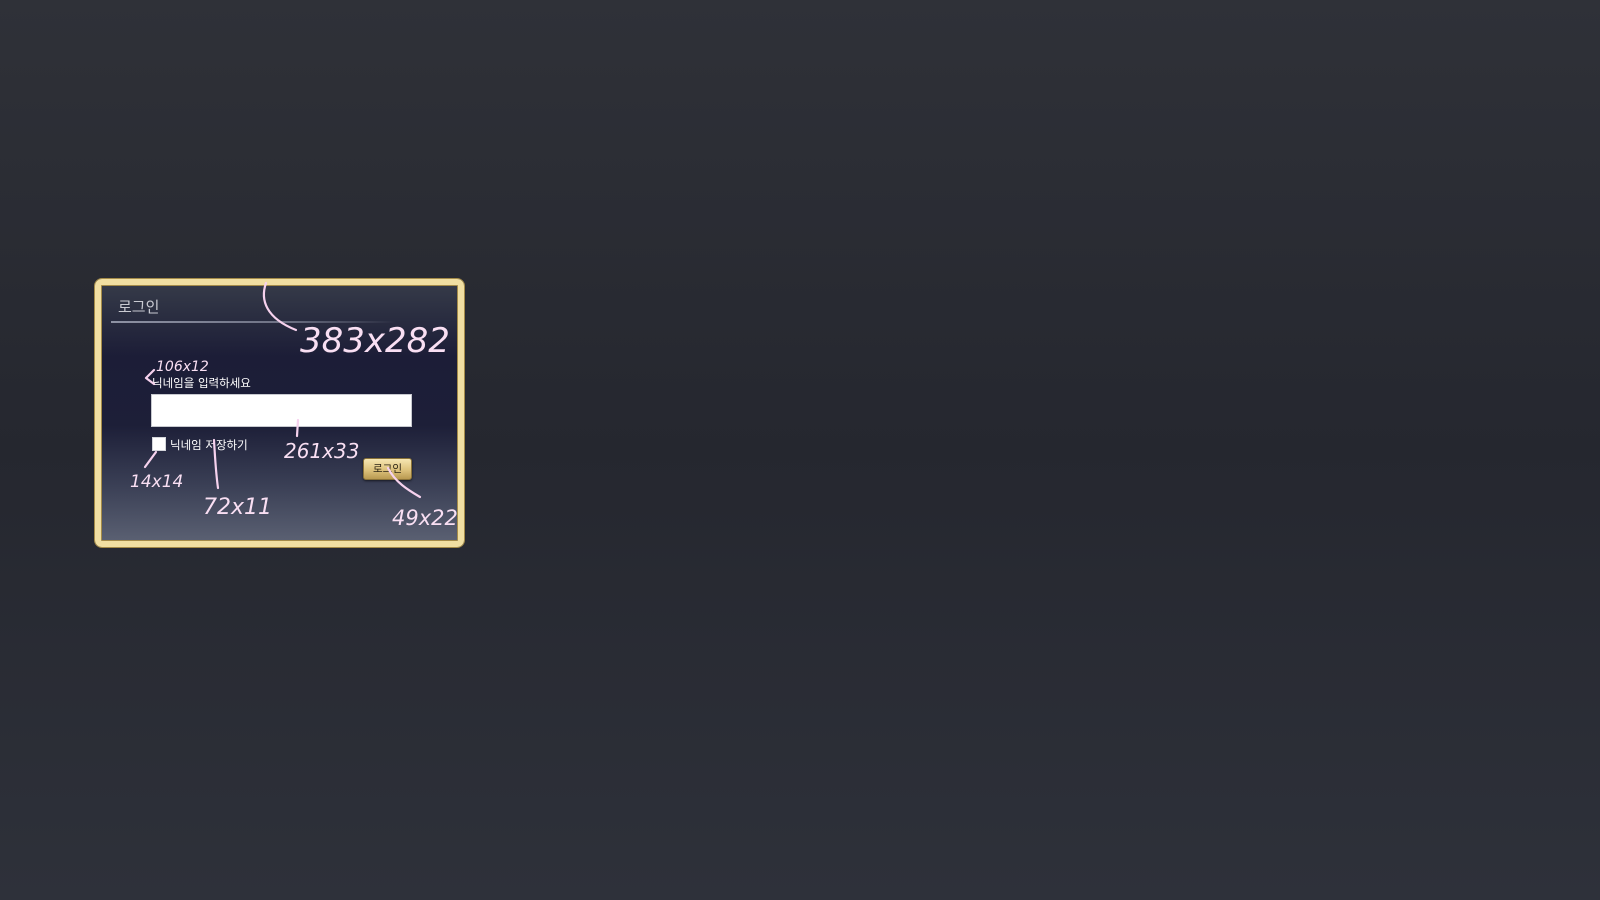  I want to click on nickname-input, so click(281, 410).